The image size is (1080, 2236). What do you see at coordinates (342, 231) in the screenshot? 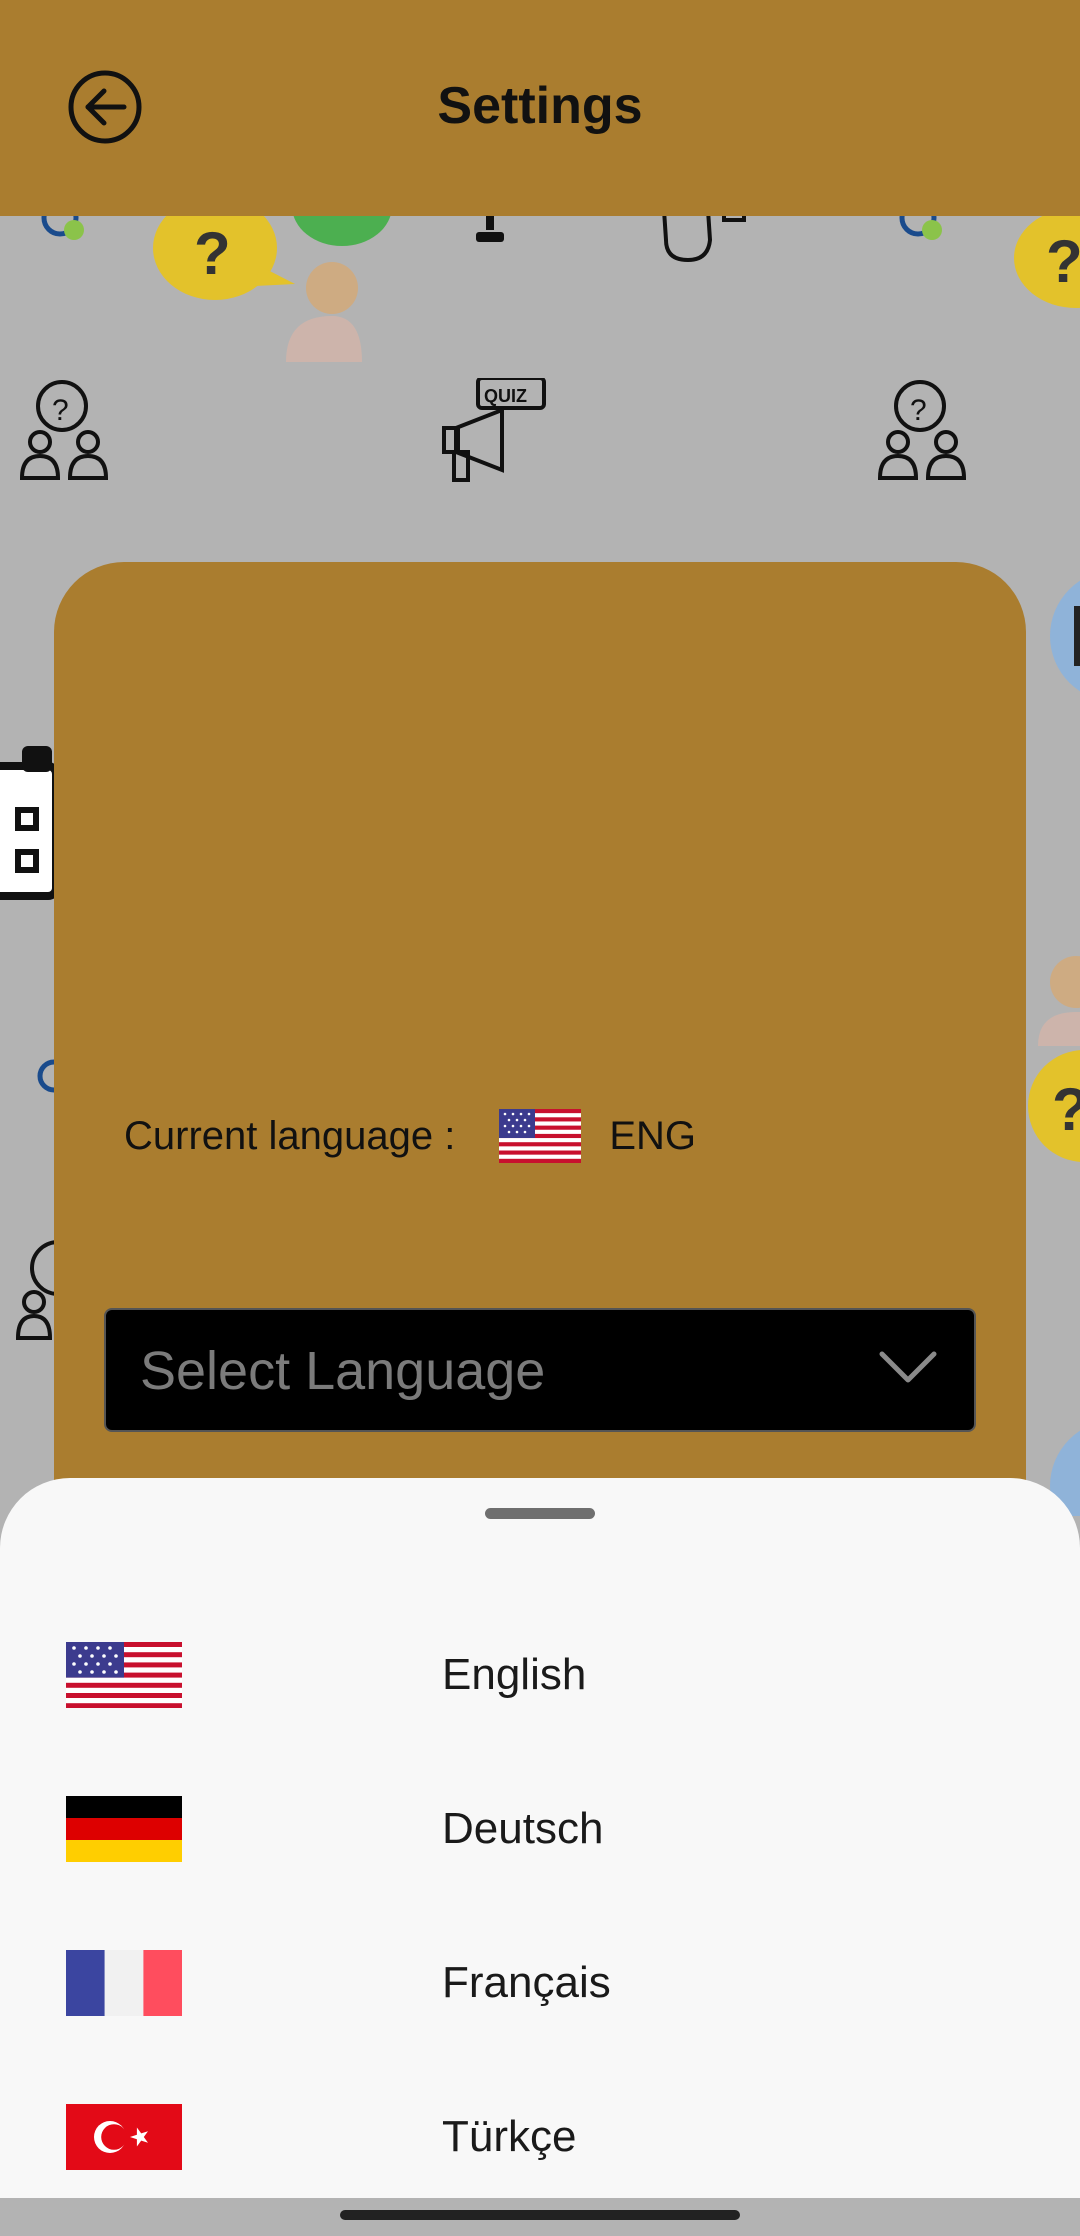
I see `pie-icon` at bounding box center [342, 231].